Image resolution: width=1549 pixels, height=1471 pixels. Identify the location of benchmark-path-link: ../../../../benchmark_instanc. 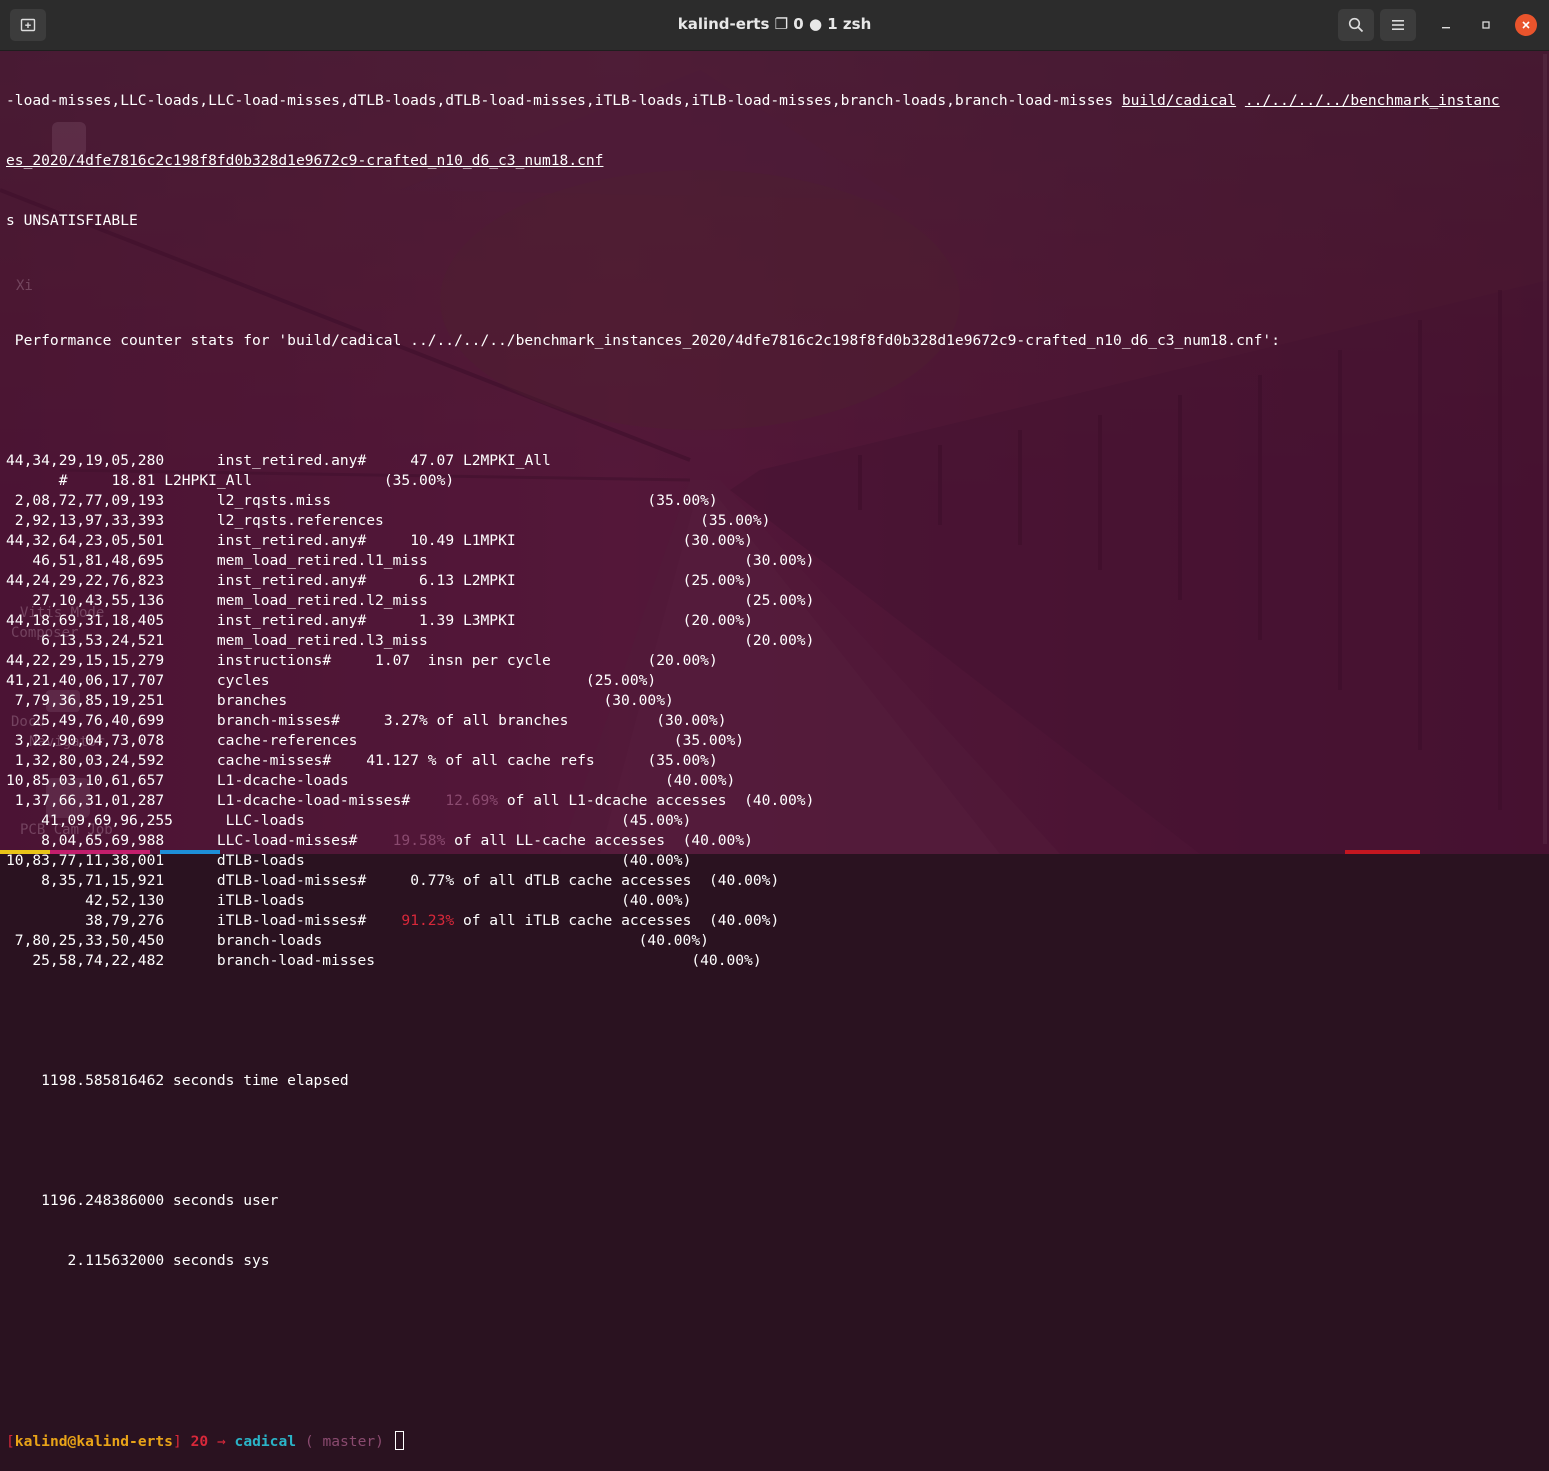
(1372, 100).